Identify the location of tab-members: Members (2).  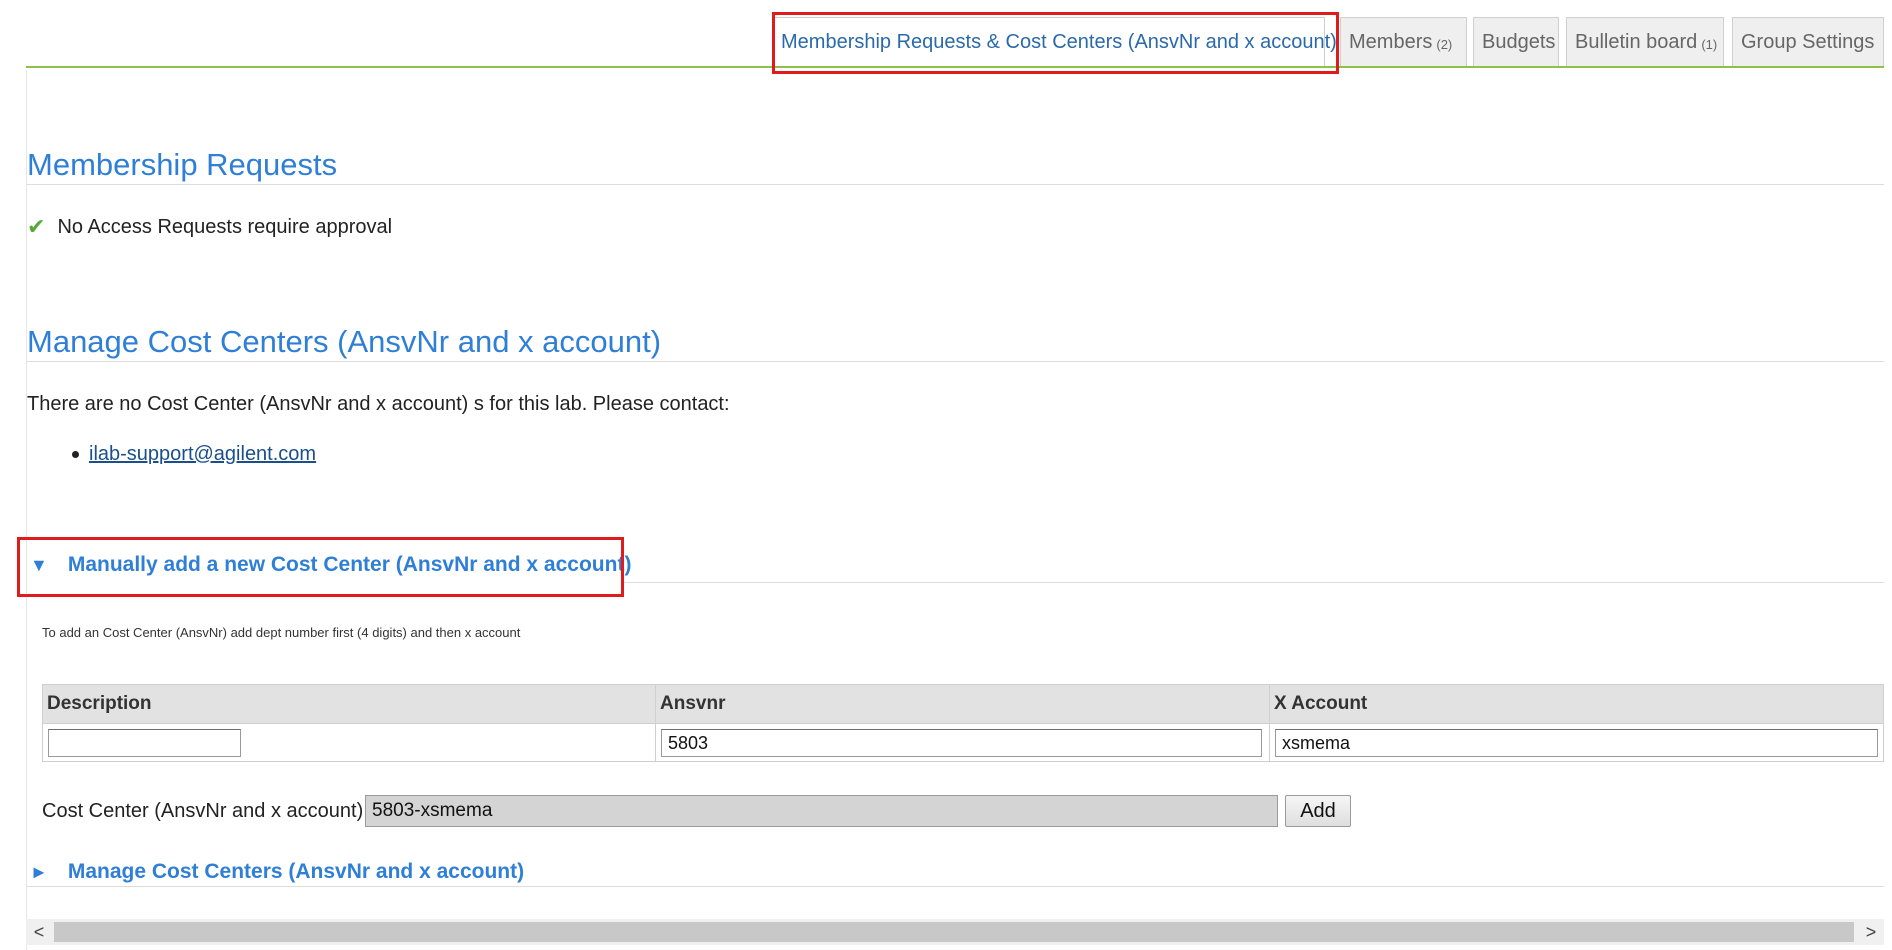
(1403, 42).